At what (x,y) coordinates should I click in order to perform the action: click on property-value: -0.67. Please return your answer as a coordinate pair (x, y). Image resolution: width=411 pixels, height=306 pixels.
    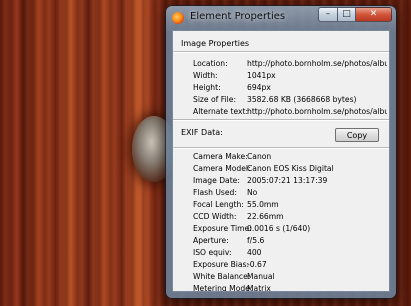
    Looking at the image, I should click on (257, 264).